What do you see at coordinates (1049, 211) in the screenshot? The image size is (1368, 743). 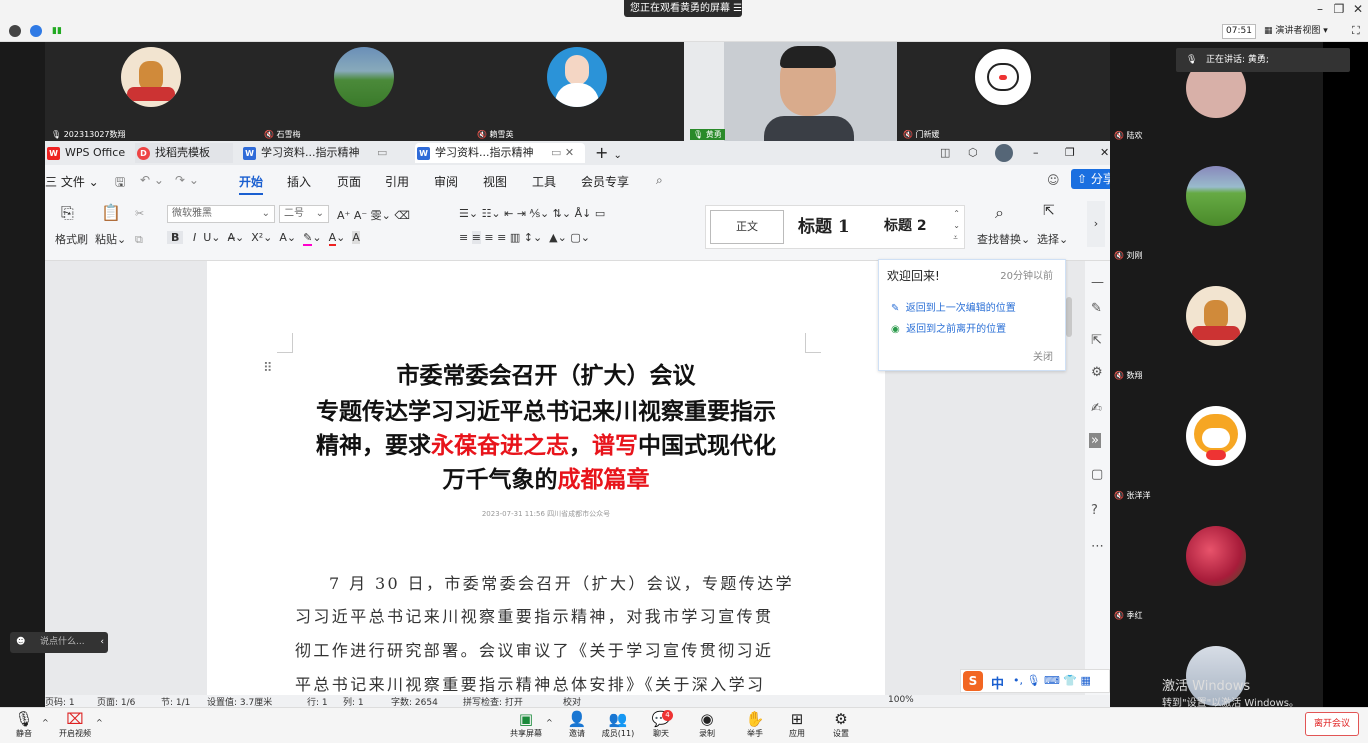 I see `select-icon: ⇱` at bounding box center [1049, 211].